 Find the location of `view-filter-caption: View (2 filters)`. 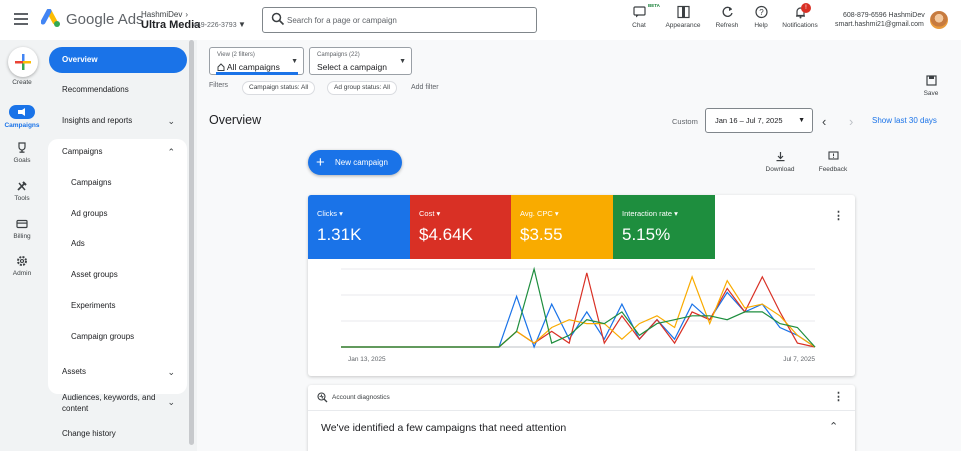

view-filter-caption: View (2 filters) is located at coordinates (236, 55).